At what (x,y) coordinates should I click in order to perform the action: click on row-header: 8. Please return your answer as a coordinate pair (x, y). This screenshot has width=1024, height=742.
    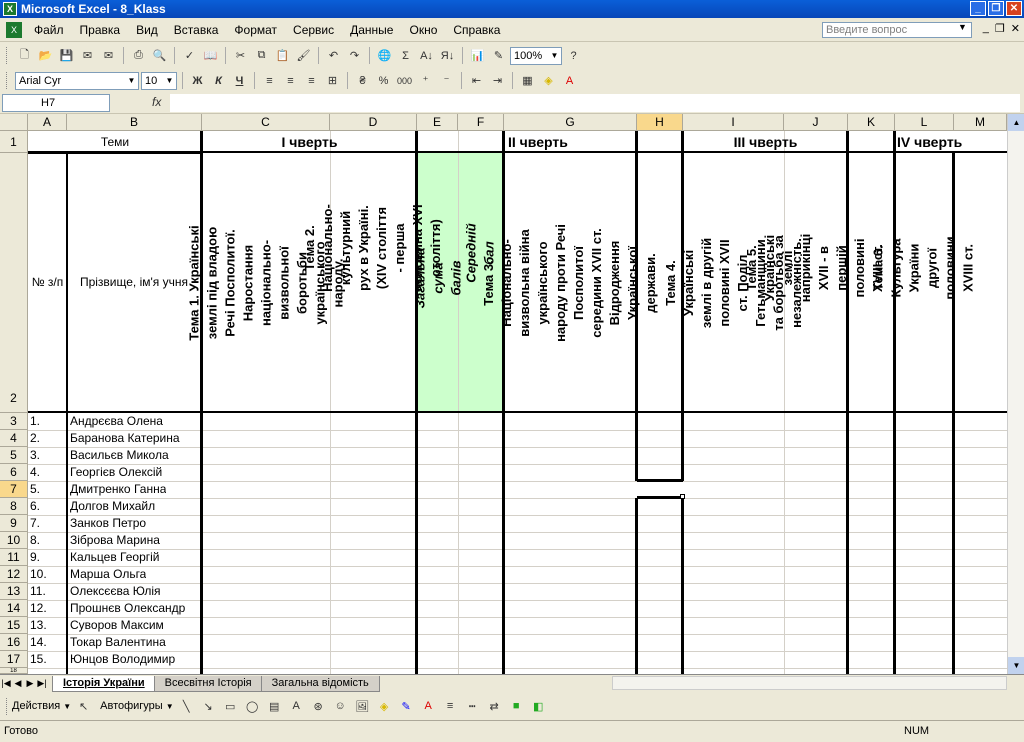
    Looking at the image, I should click on (14, 506).